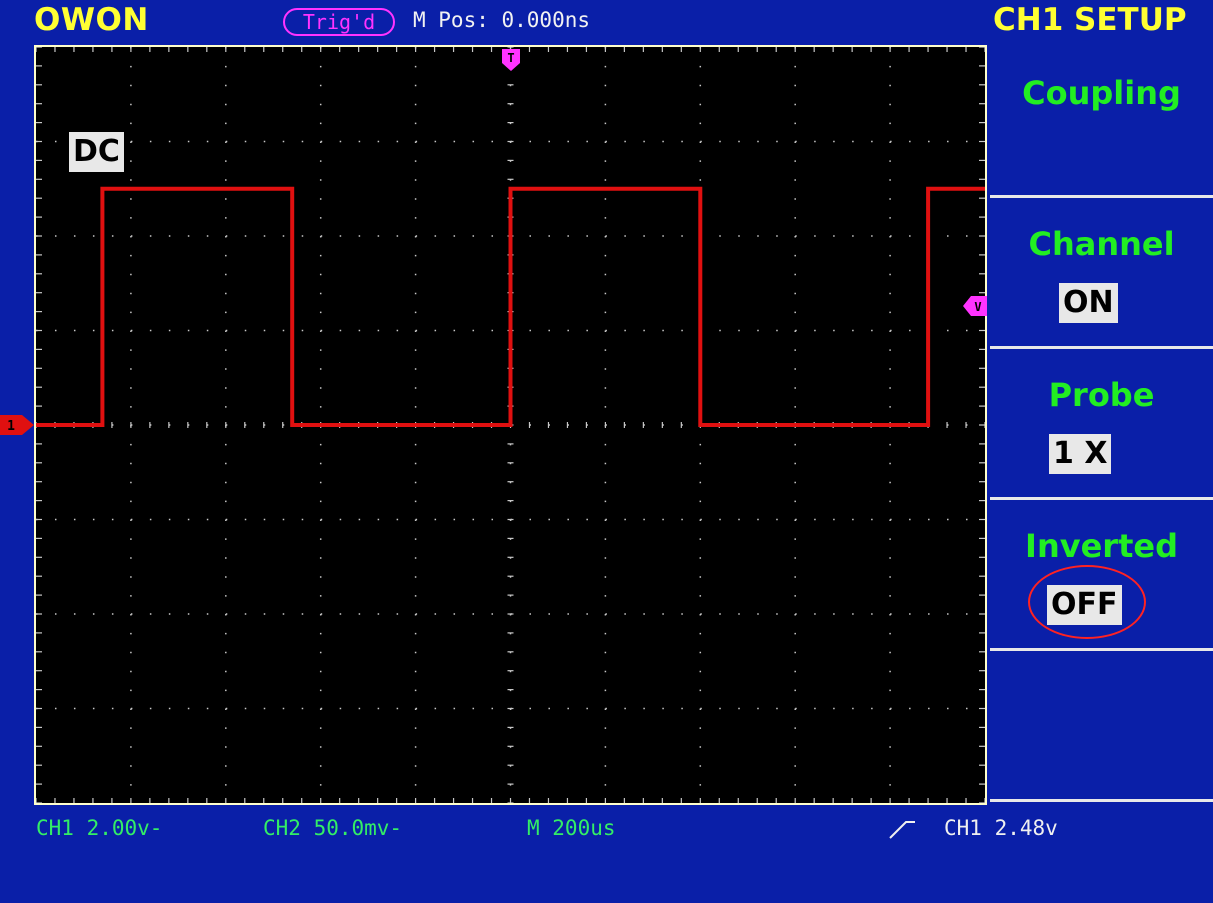 The height and width of the screenshot is (903, 1213). Describe the element at coordinates (99, 828) in the screenshot. I see `ch1-scale-readout: CH1 2.00v-` at that location.